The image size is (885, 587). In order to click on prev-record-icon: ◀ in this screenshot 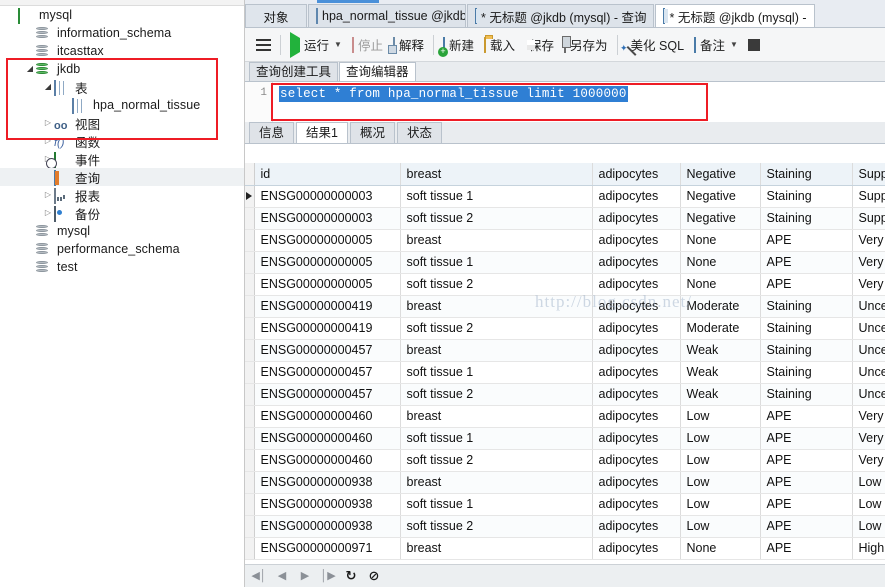, I will do `click(282, 576)`.